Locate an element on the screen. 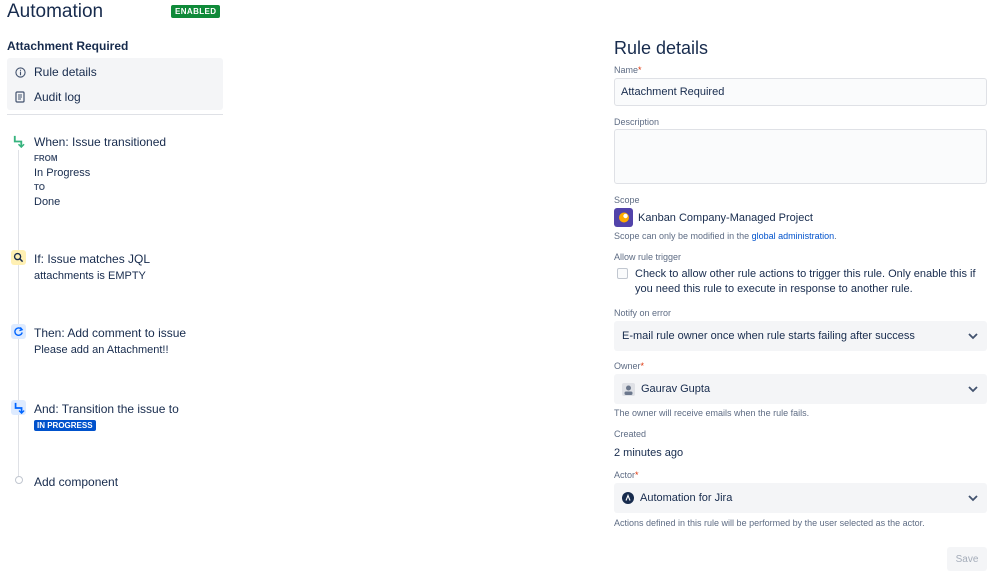 The height and width of the screenshot is (575, 999). add-component-button: Add component is located at coordinates (76, 482).